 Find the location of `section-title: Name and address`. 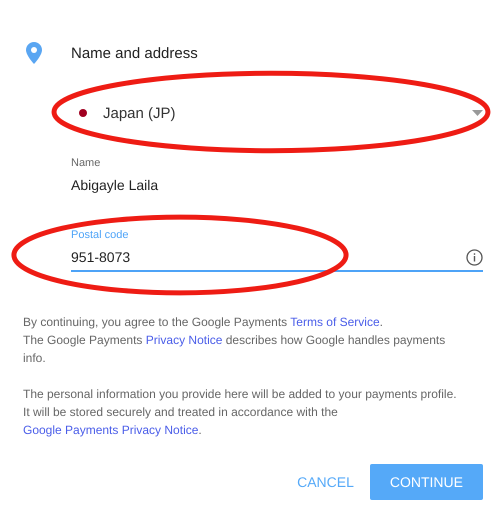

section-title: Name and address is located at coordinates (135, 54).